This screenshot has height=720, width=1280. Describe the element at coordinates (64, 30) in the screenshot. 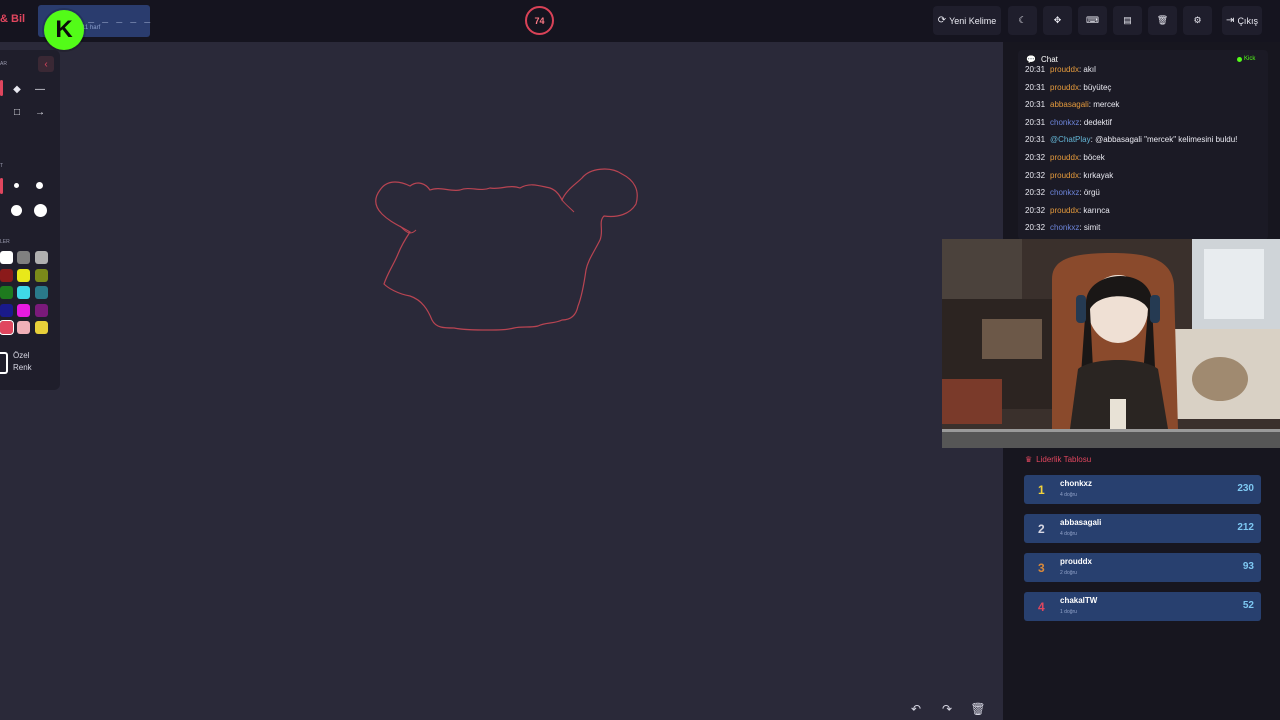

I see `kick-logo-icon: K` at that location.